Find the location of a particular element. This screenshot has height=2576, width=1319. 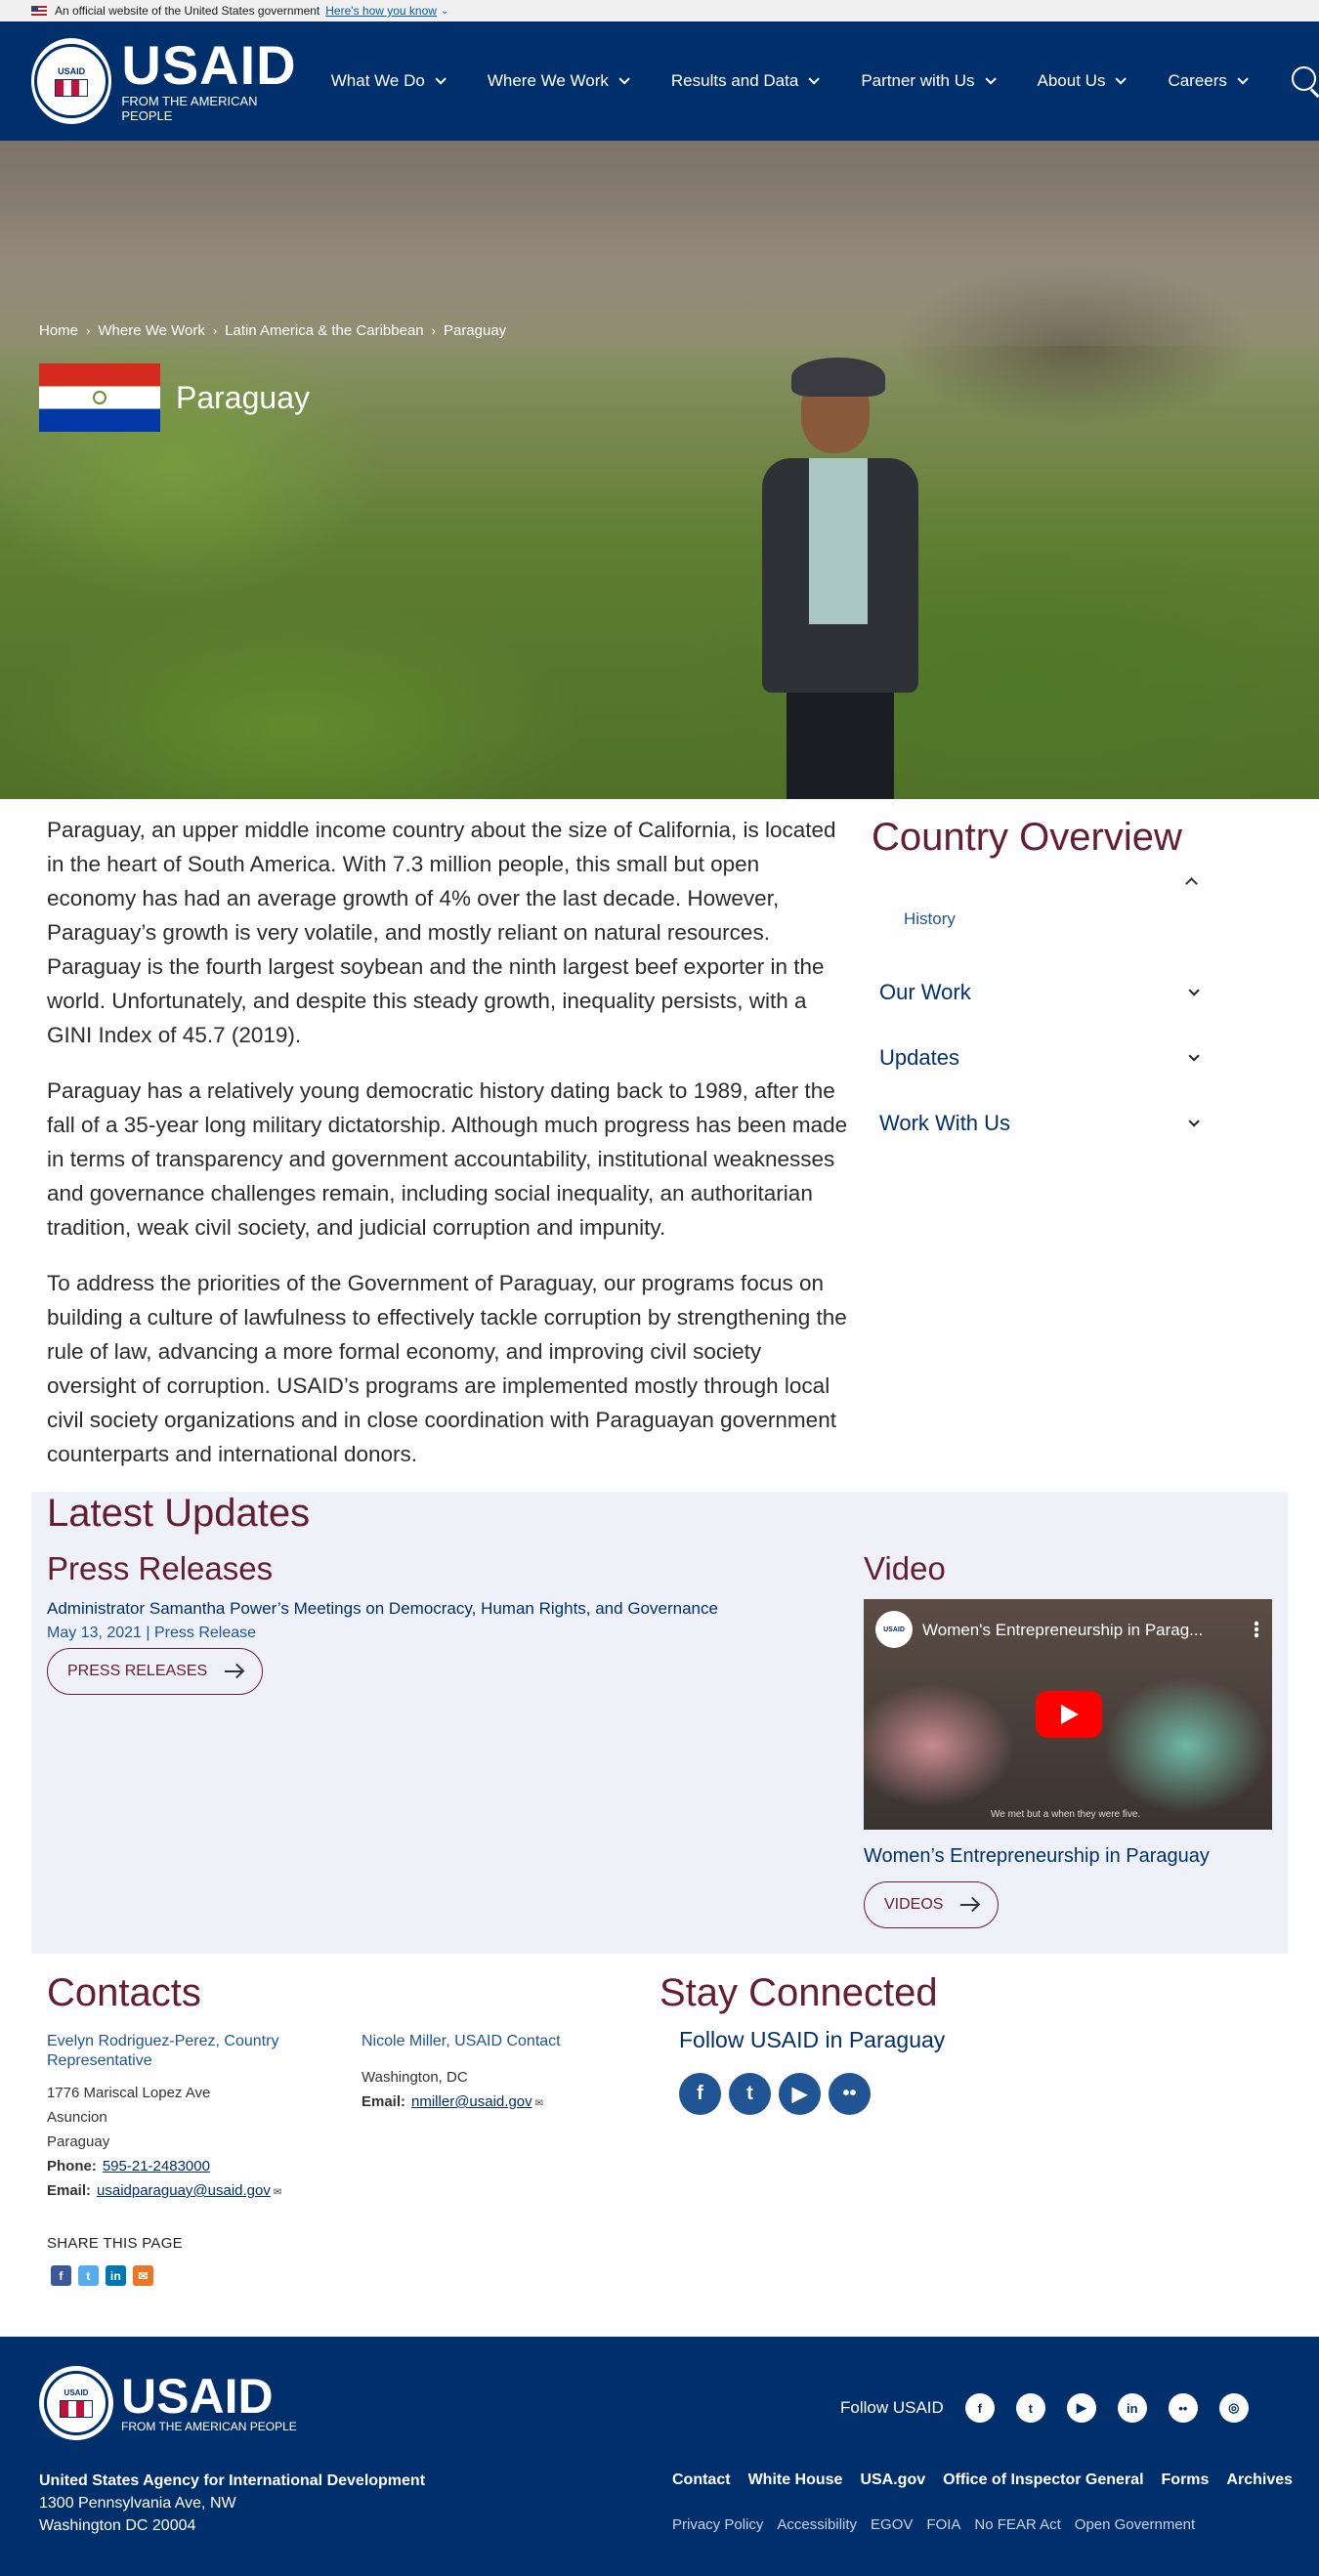

nav-careers: Careers is located at coordinates (1196, 81).